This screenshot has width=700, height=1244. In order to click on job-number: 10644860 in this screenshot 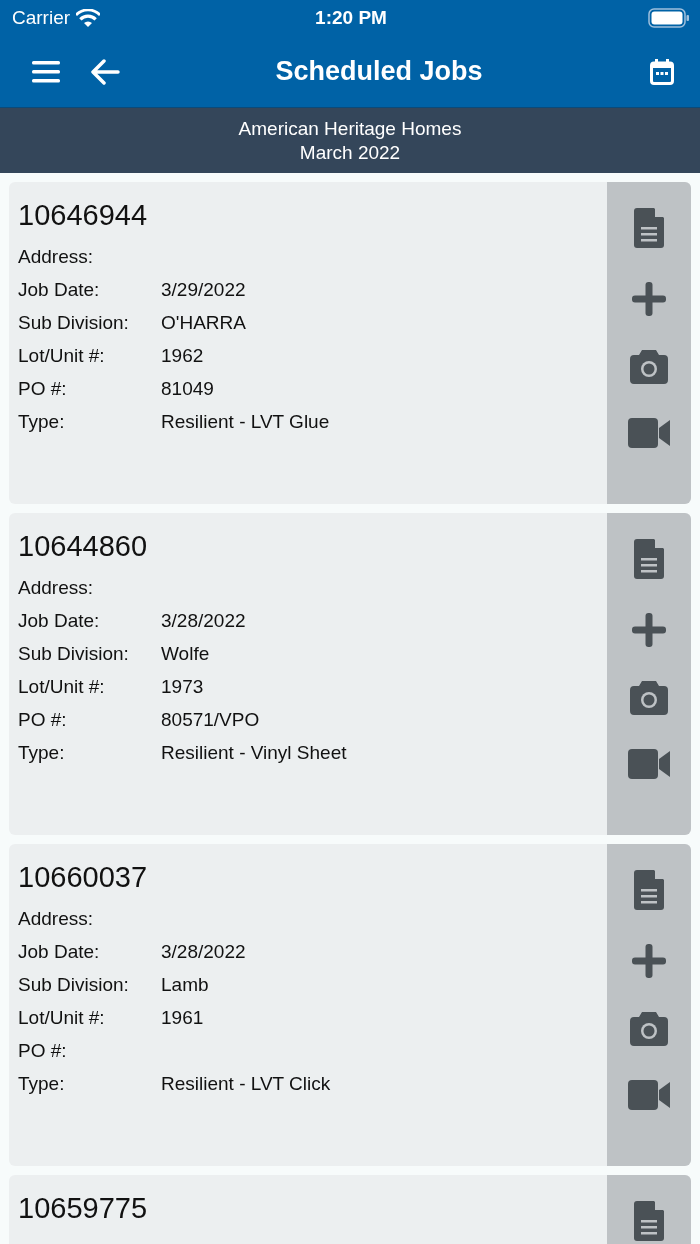, I will do `click(83, 546)`.